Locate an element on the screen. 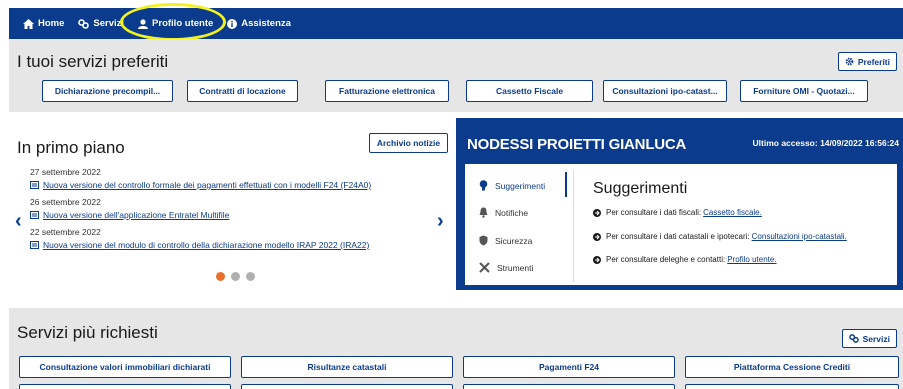  nav-profilo-utente: Profilo utente is located at coordinates (175, 23).